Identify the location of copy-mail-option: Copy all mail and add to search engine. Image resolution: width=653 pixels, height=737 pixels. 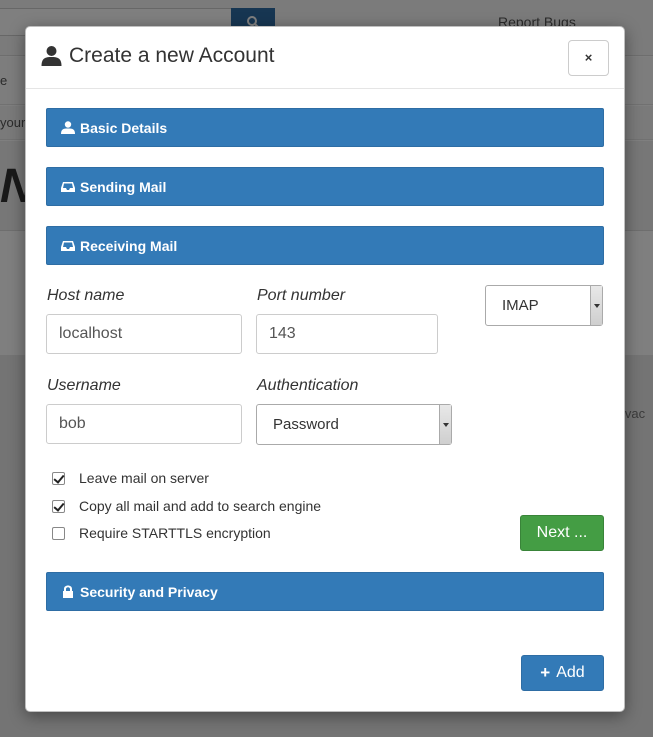
(186, 506).